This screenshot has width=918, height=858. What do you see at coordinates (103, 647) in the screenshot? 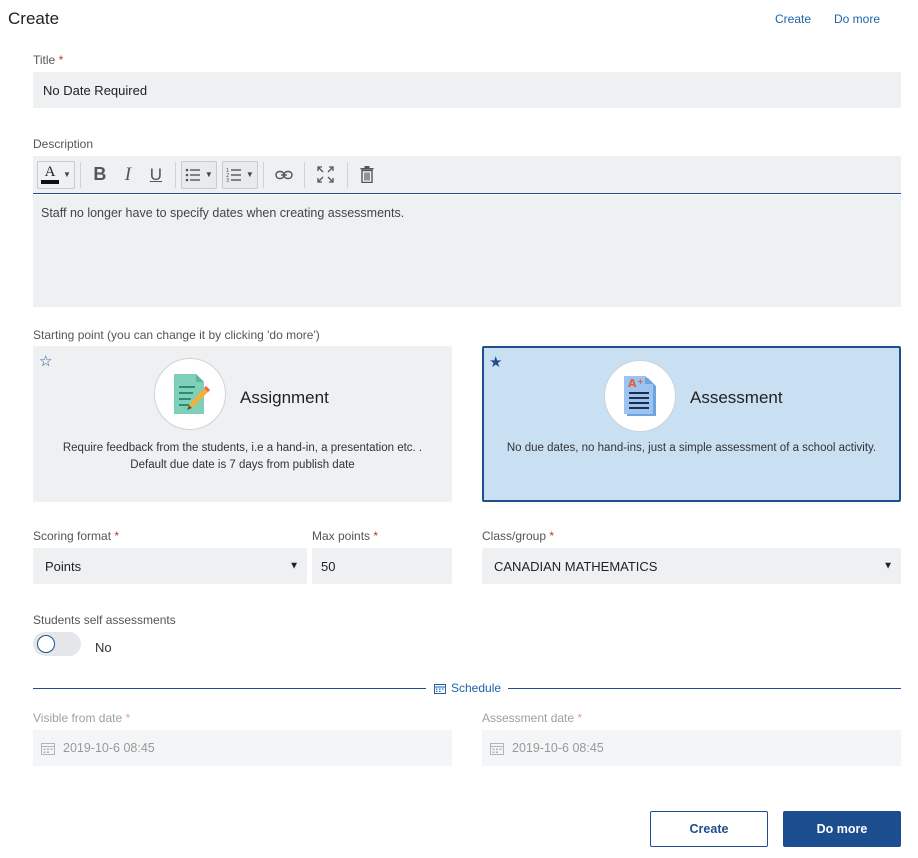
I see `self-assessment-state: No` at bounding box center [103, 647].